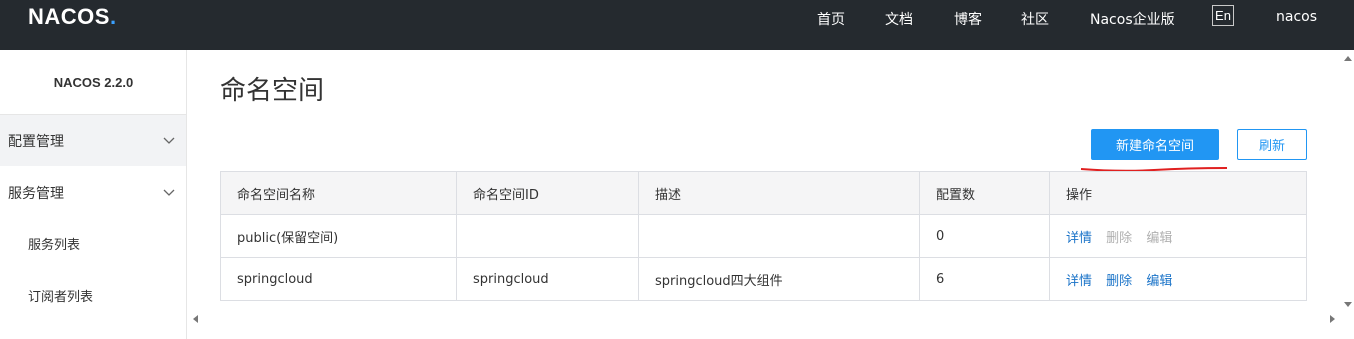  Describe the element at coordinates (54, 245) in the screenshot. I see `sidebar-item-label: 服务列表` at that location.